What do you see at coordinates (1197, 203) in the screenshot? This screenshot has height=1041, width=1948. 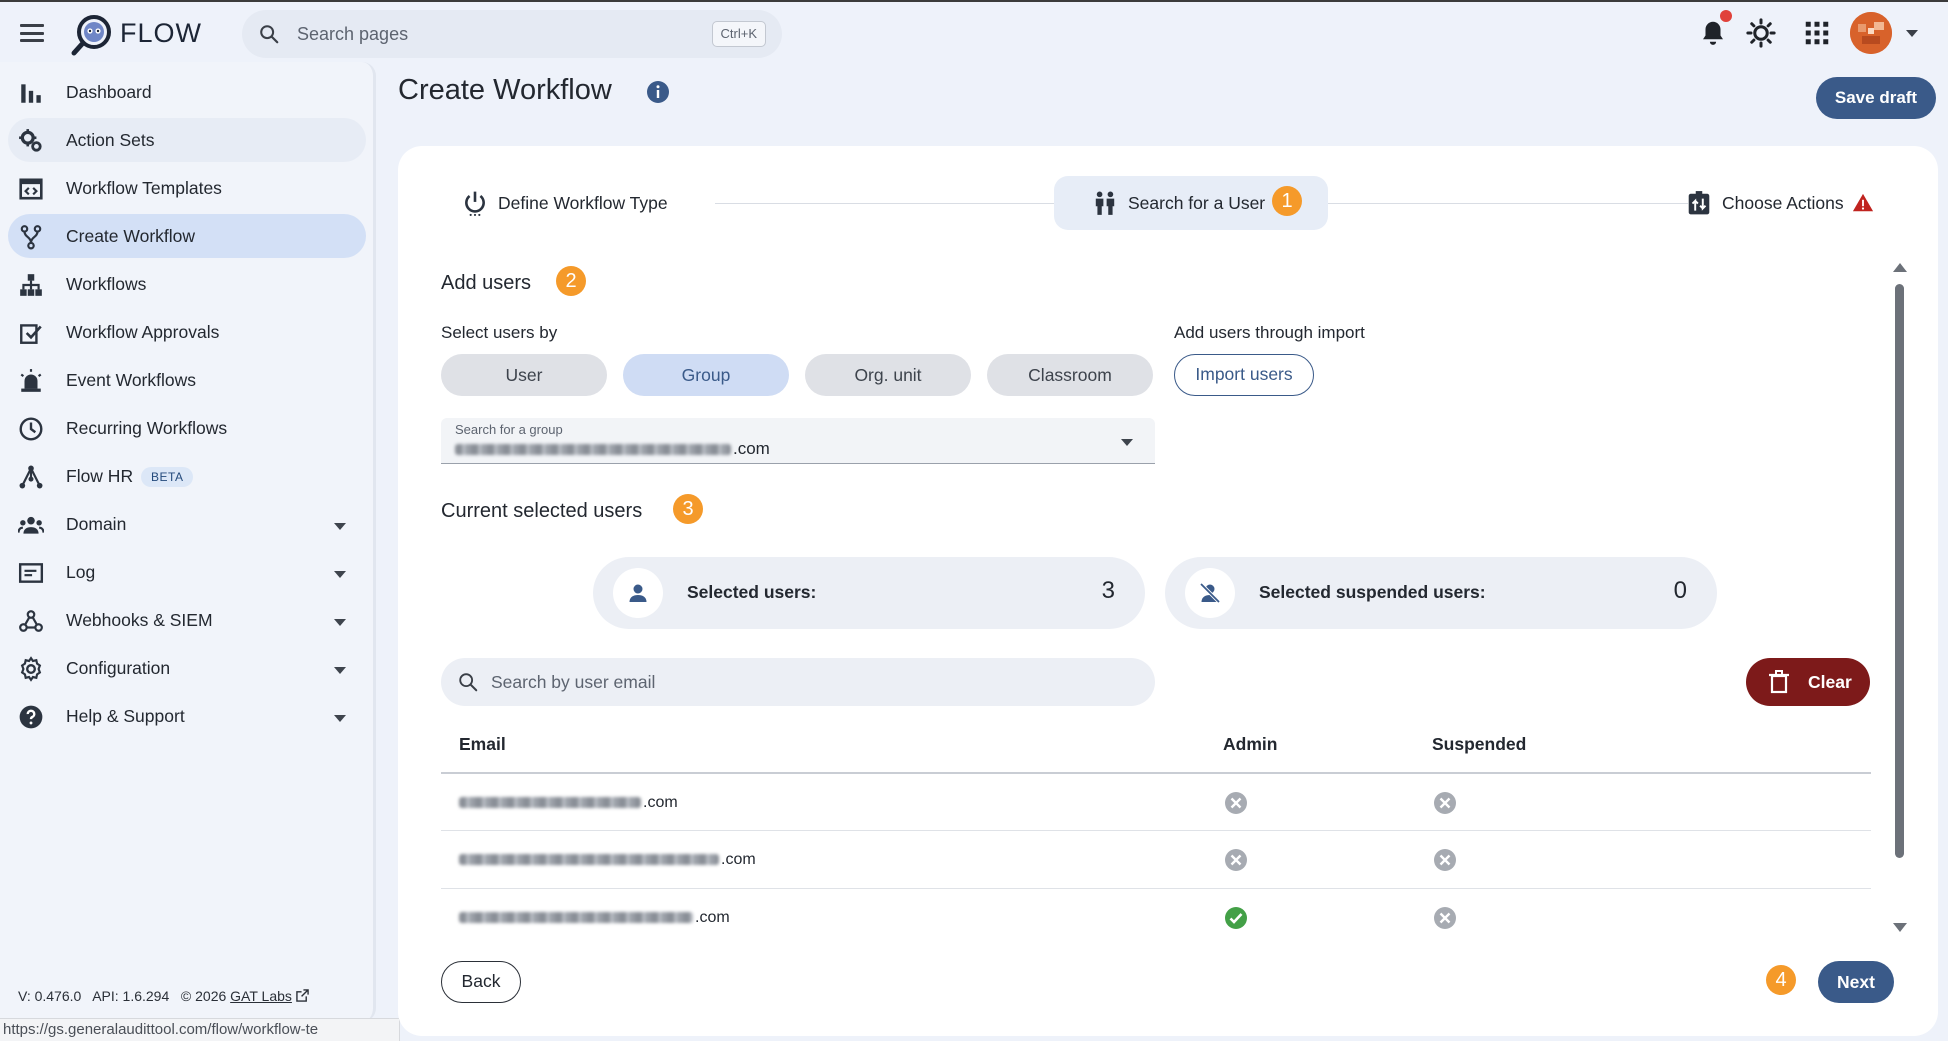 I see `step-label: Search for a User` at bounding box center [1197, 203].